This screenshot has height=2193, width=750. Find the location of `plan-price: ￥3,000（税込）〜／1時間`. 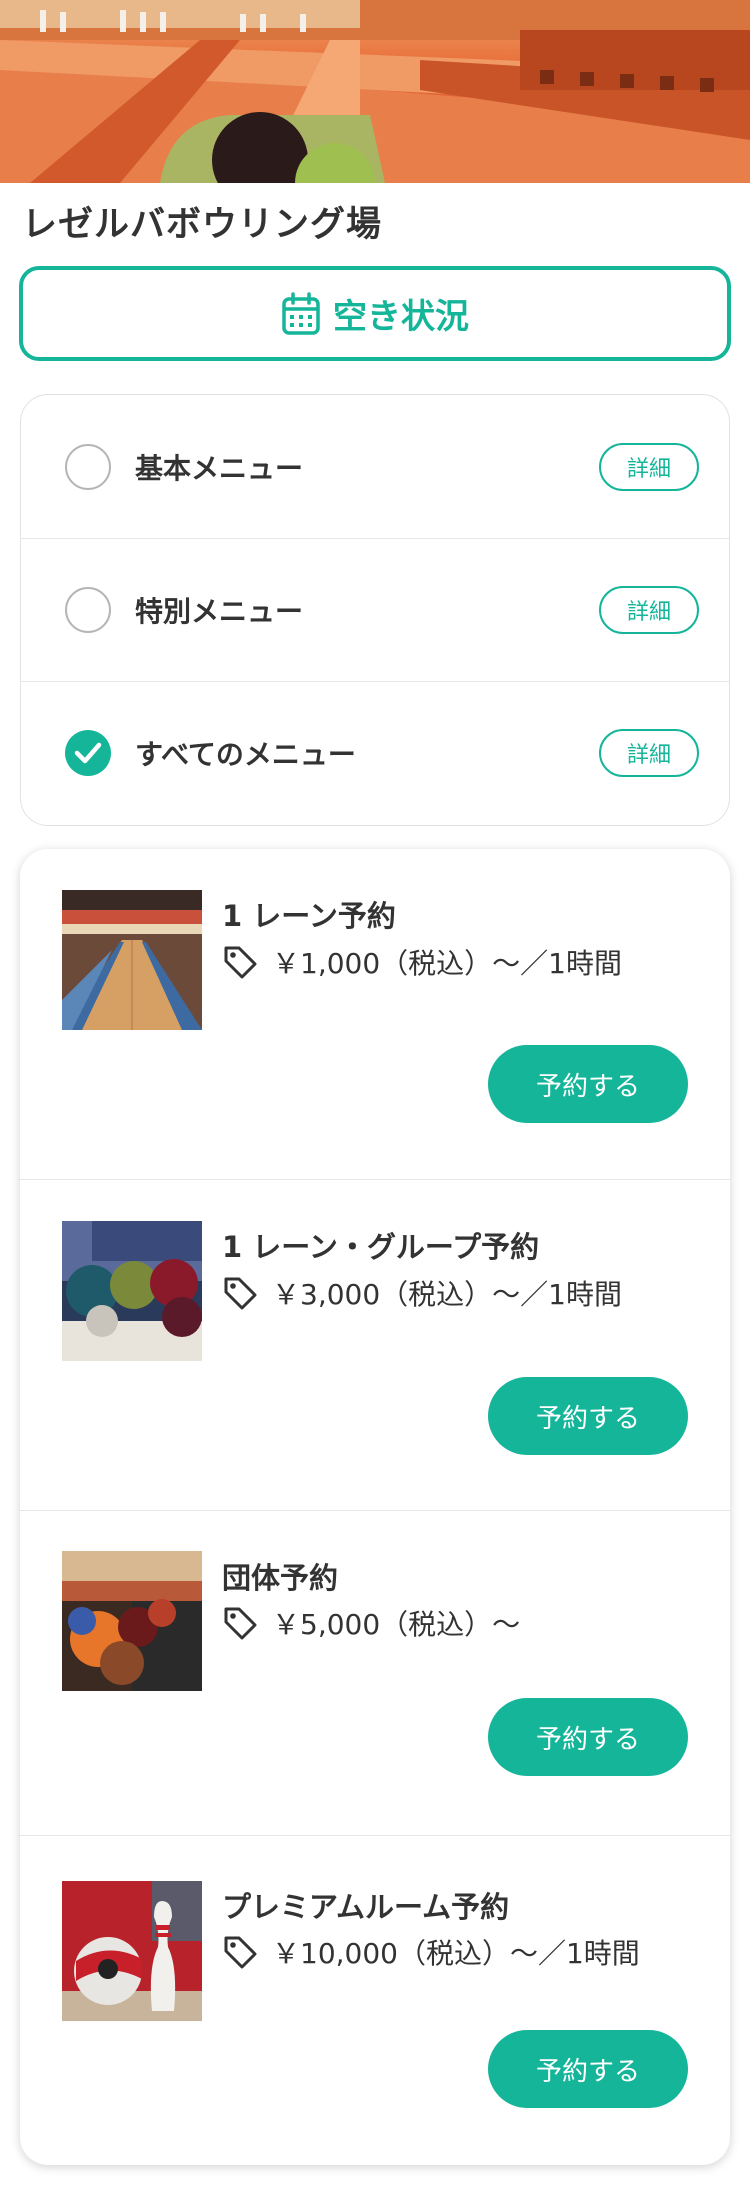

plan-price: ￥3,000（税込）〜／1時間 is located at coordinates (447, 1294).